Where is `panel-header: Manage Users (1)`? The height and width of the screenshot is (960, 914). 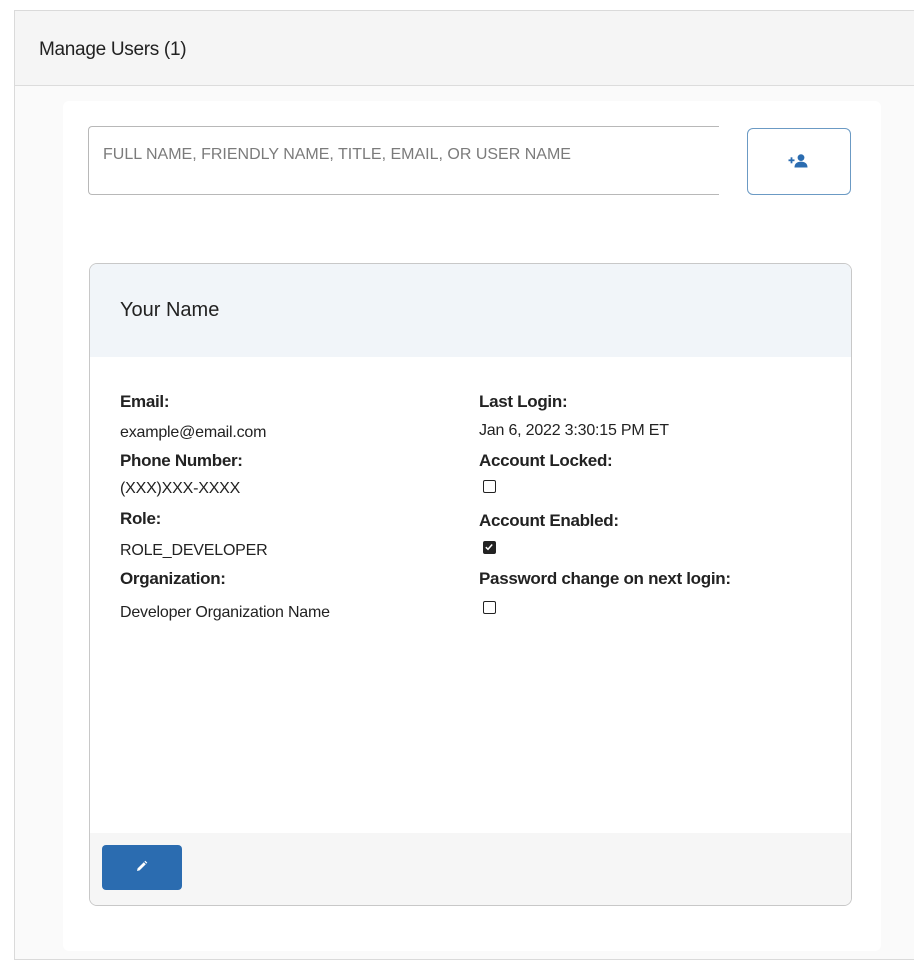 panel-header: Manage Users (1) is located at coordinates (464, 48).